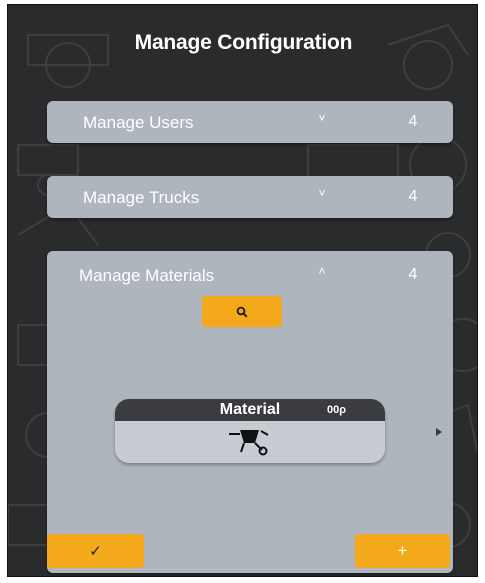 The height and width of the screenshot is (583, 485). I want to click on count-materials: 4, so click(413, 274).